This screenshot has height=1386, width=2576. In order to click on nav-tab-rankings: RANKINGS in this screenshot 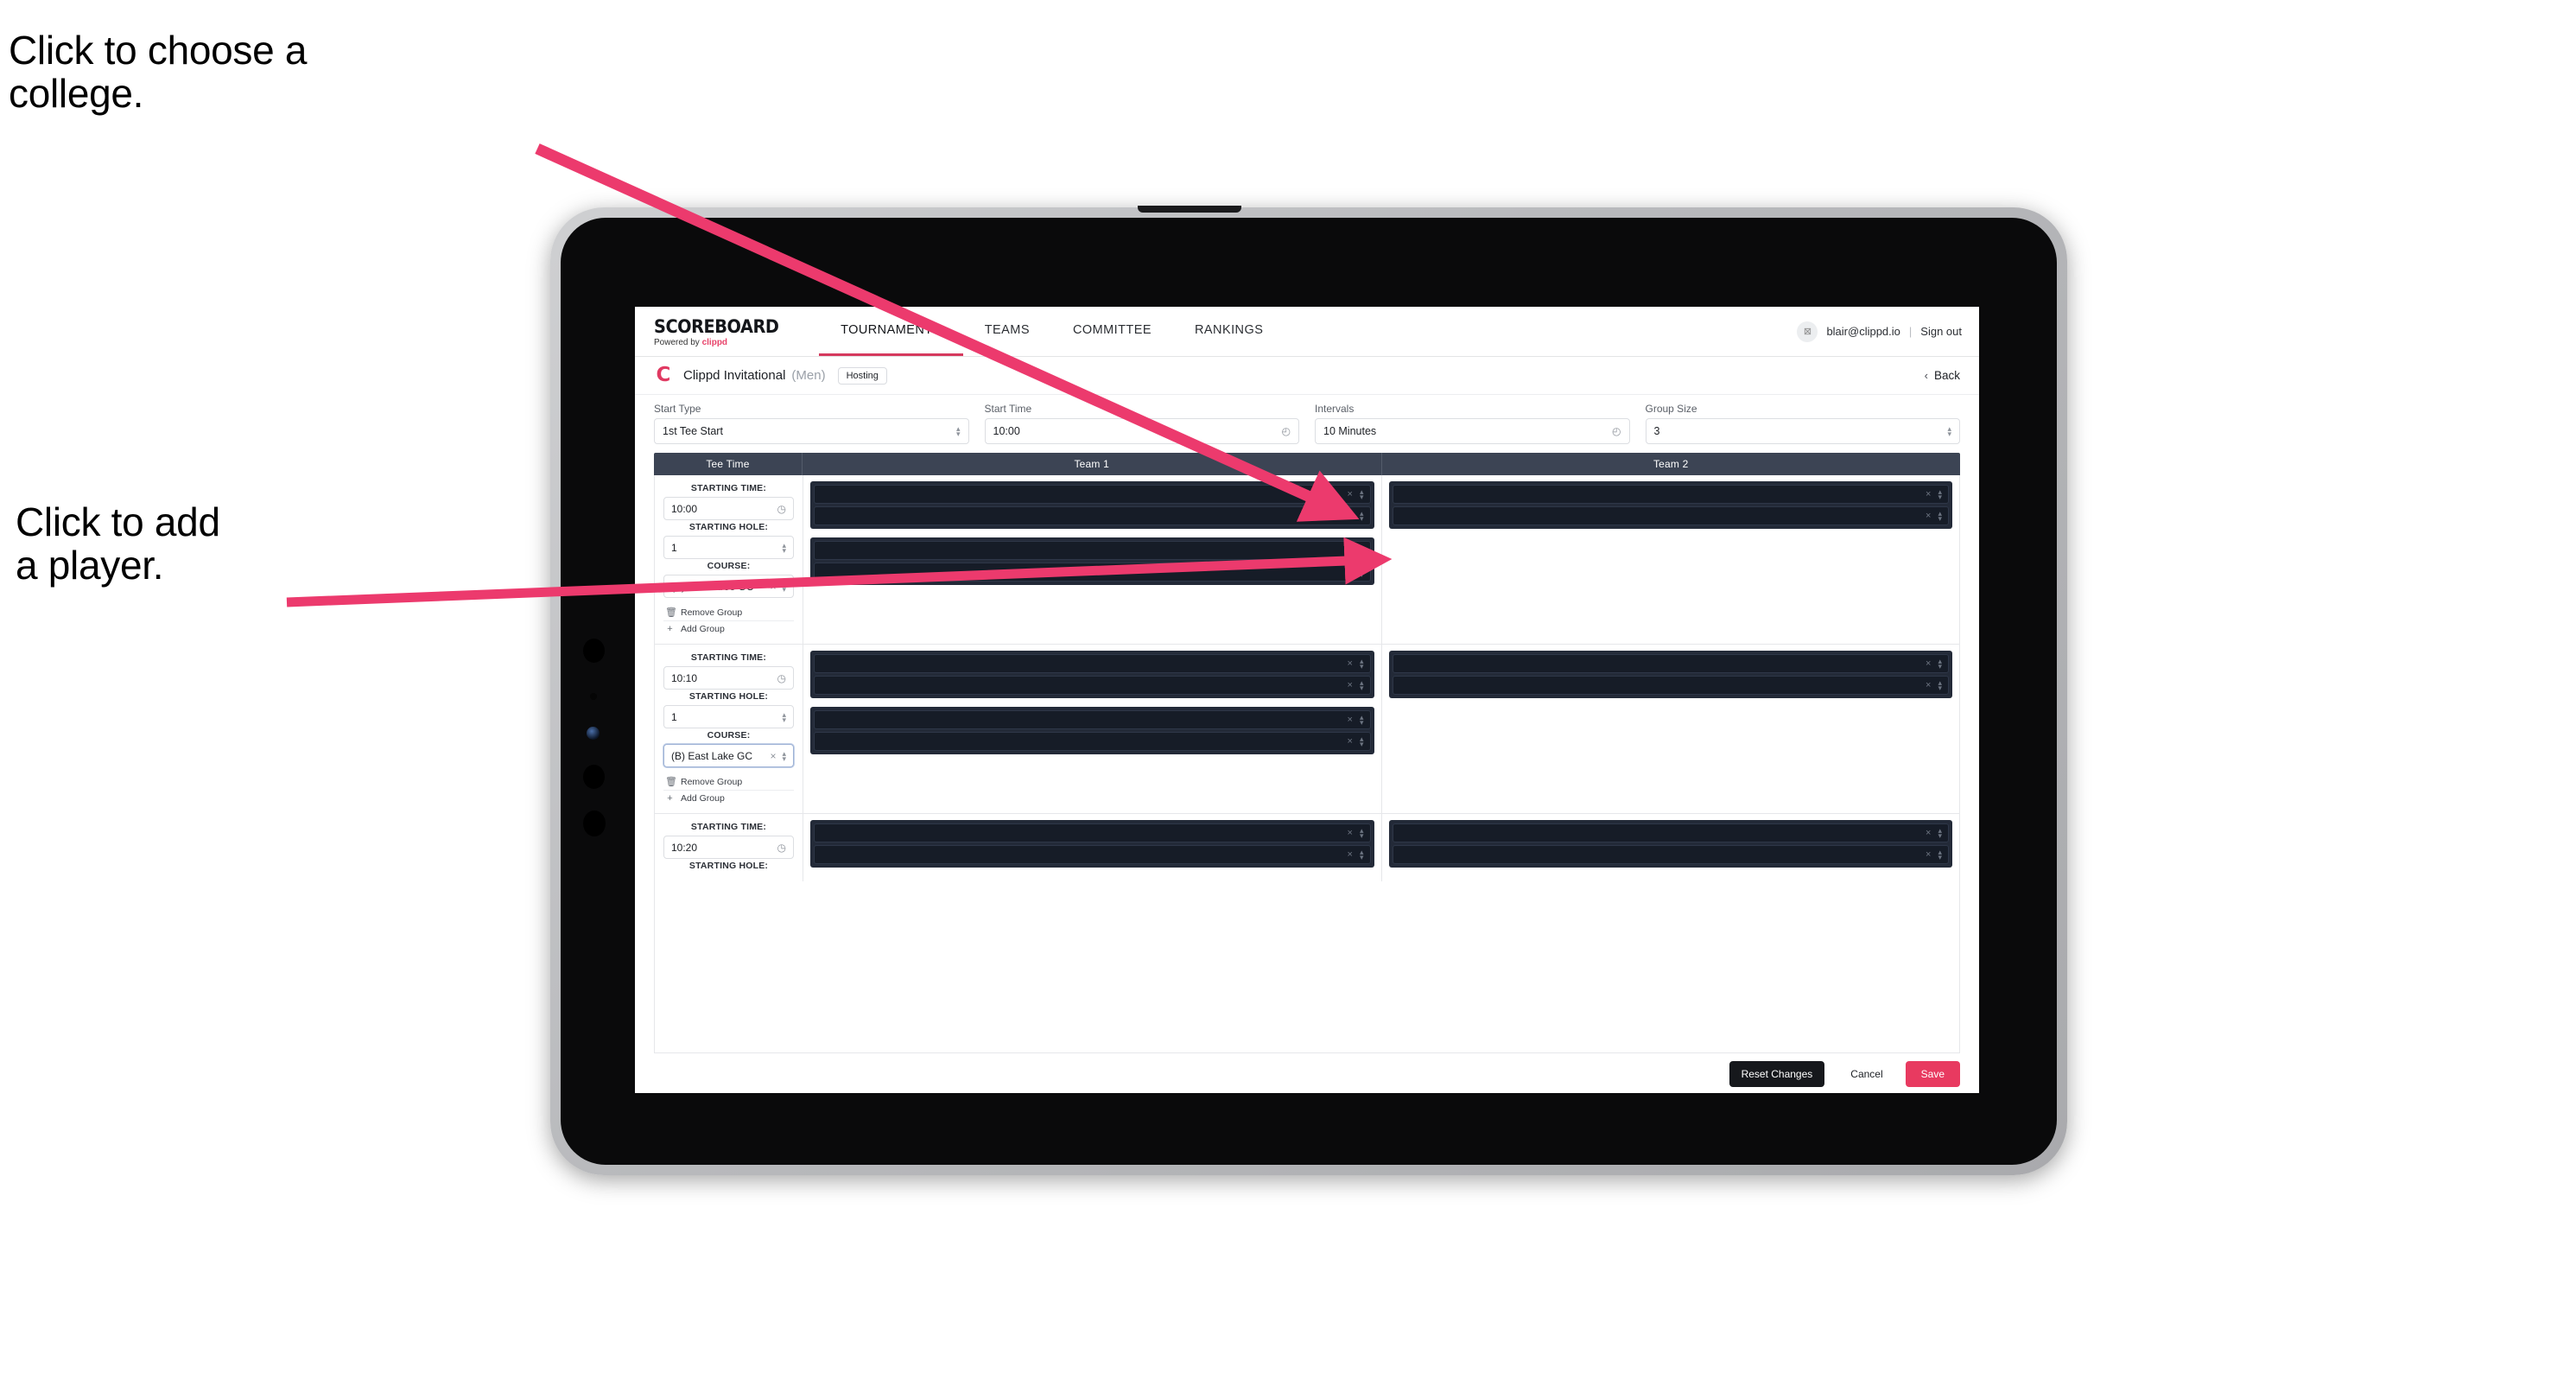, I will do `click(1229, 331)`.